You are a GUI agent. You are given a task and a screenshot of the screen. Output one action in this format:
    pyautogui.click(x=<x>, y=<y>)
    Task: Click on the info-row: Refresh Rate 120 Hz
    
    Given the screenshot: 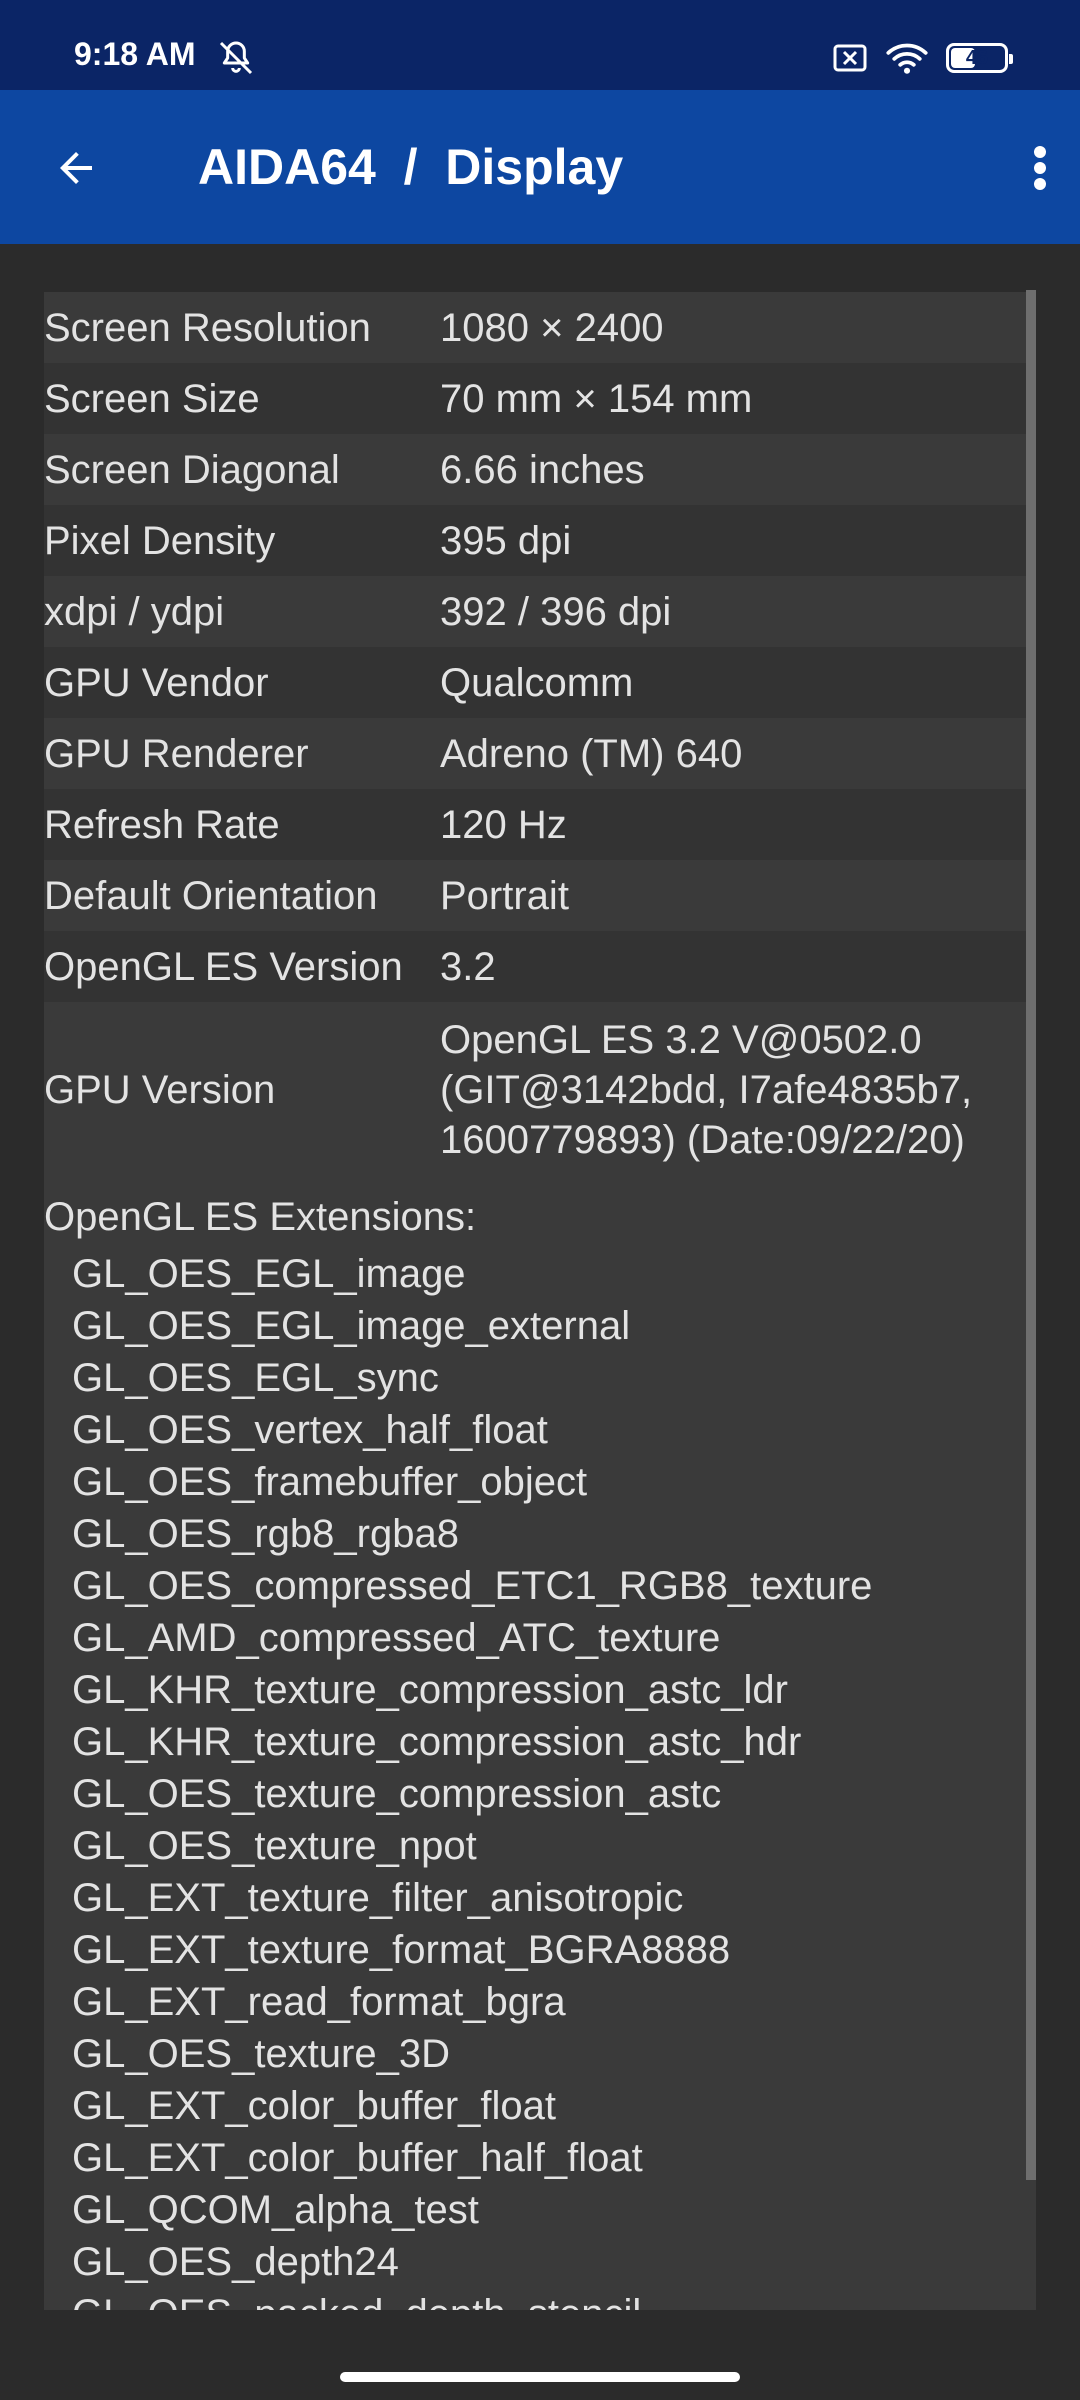 What is the action you would take?
    pyautogui.click(x=540, y=824)
    